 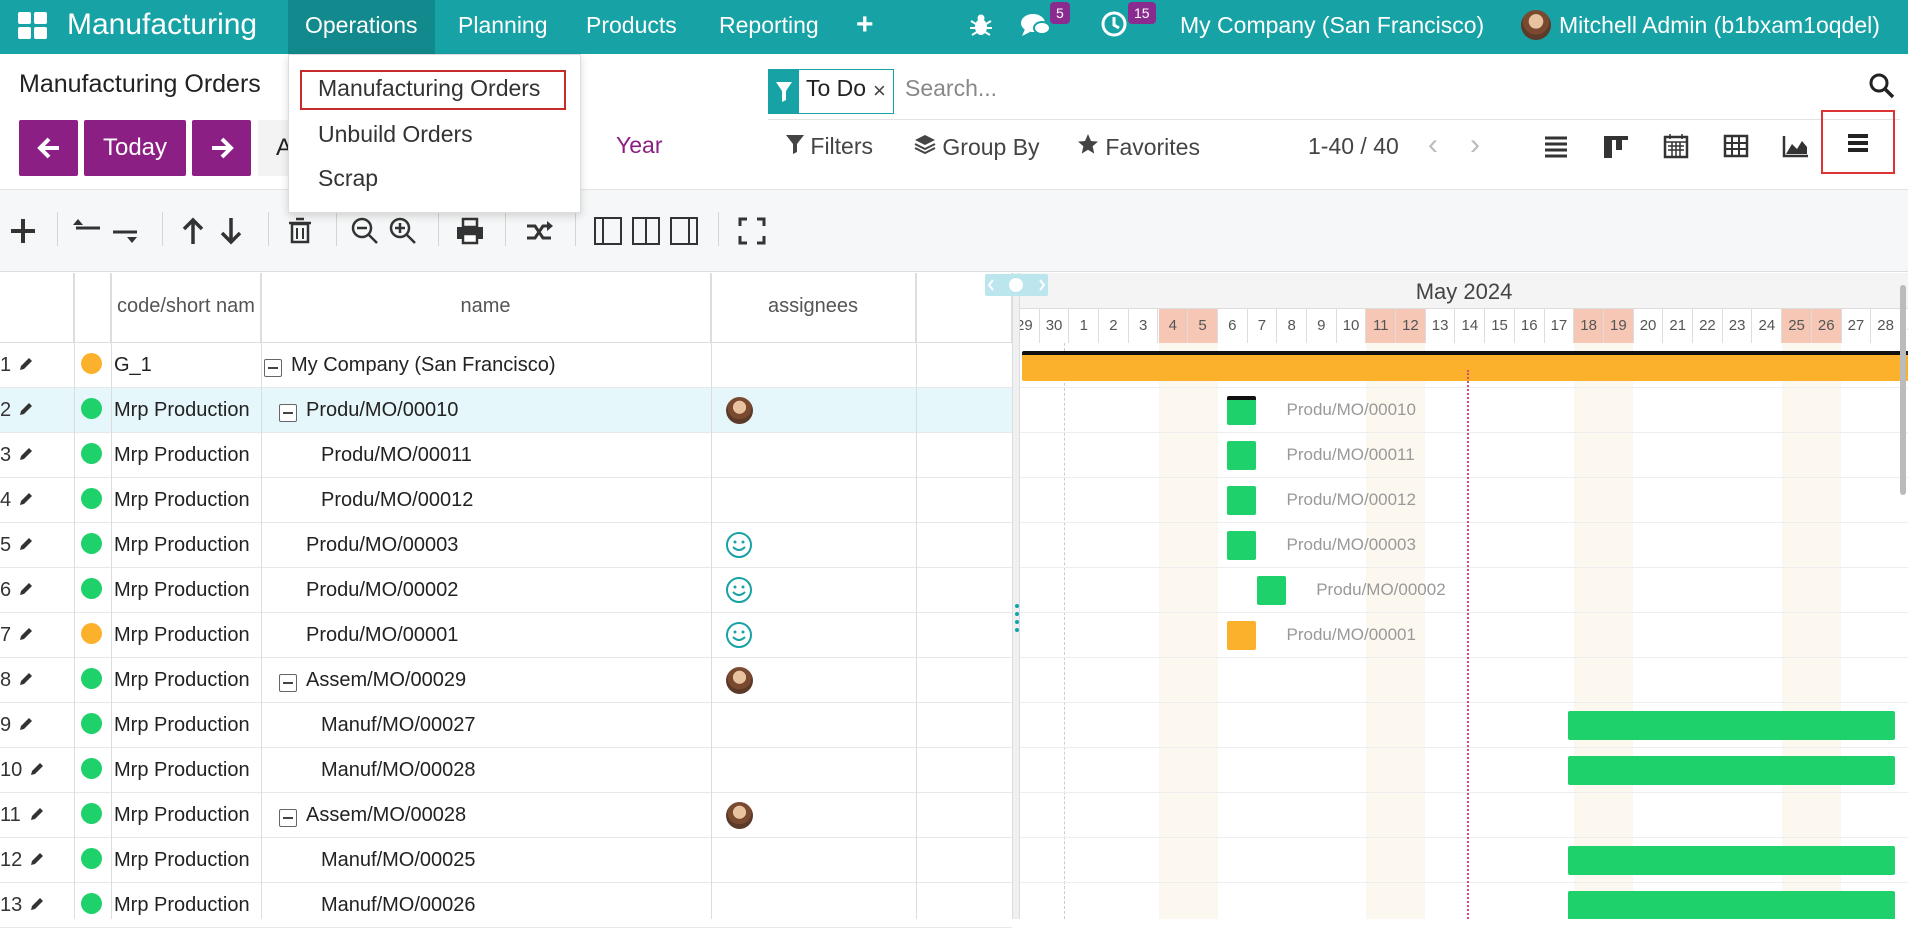 I want to click on bug-icon, so click(x=981, y=25).